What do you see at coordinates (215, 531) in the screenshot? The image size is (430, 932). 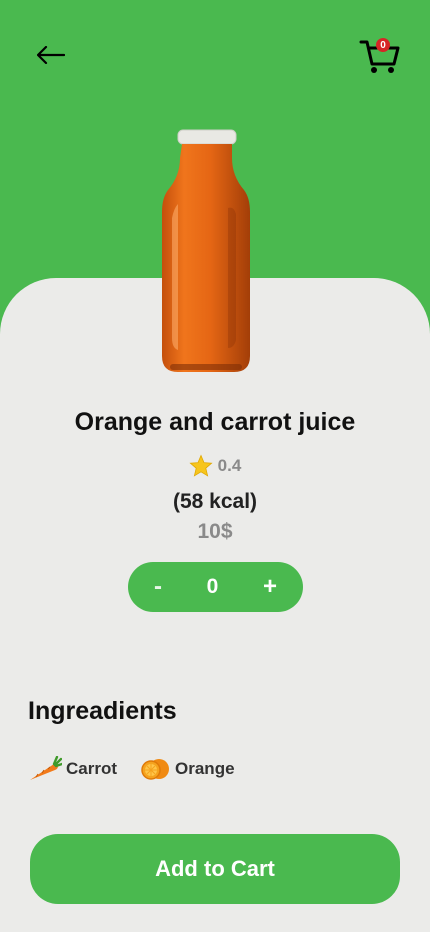 I see `price-label: 10$` at bounding box center [215, 531].